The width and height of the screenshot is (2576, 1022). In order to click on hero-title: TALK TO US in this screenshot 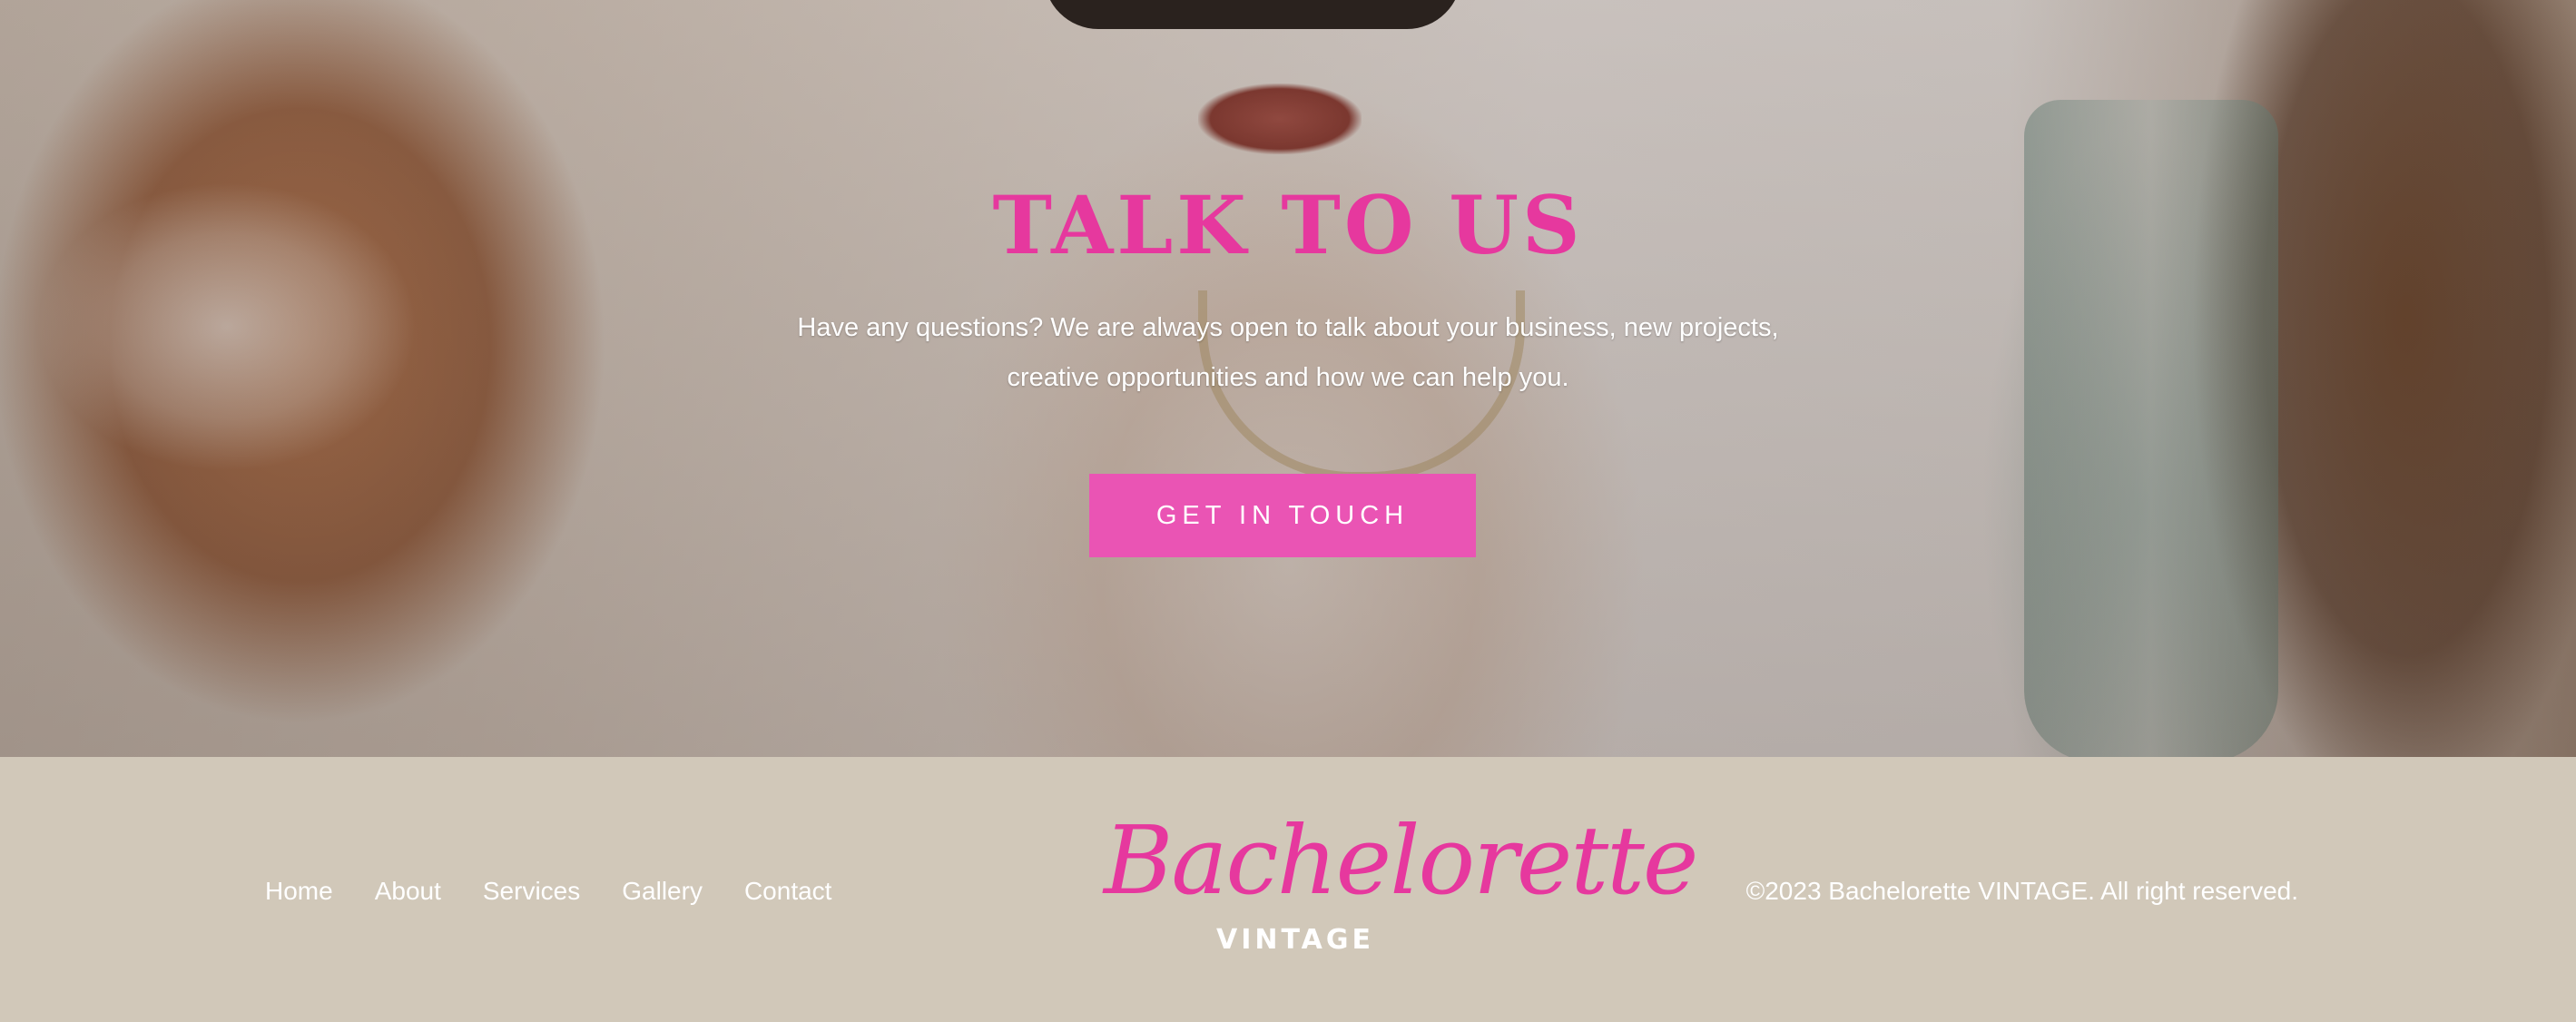, I will do `click(1288, 225)`.